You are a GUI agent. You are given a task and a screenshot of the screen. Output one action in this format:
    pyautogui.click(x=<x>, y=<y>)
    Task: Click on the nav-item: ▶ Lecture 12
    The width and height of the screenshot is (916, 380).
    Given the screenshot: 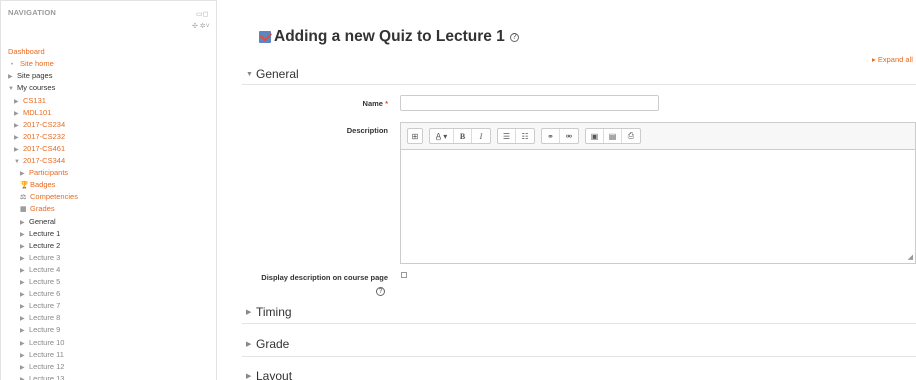 What is the action you would take?
    pyautogui.click(x=42, y=367)
    